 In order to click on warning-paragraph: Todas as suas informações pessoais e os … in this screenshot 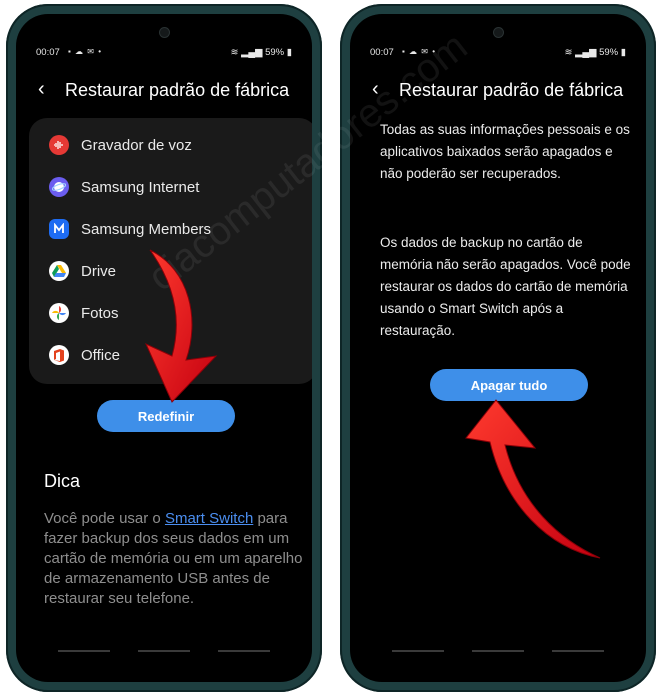, I will do `click(505, 151)`.